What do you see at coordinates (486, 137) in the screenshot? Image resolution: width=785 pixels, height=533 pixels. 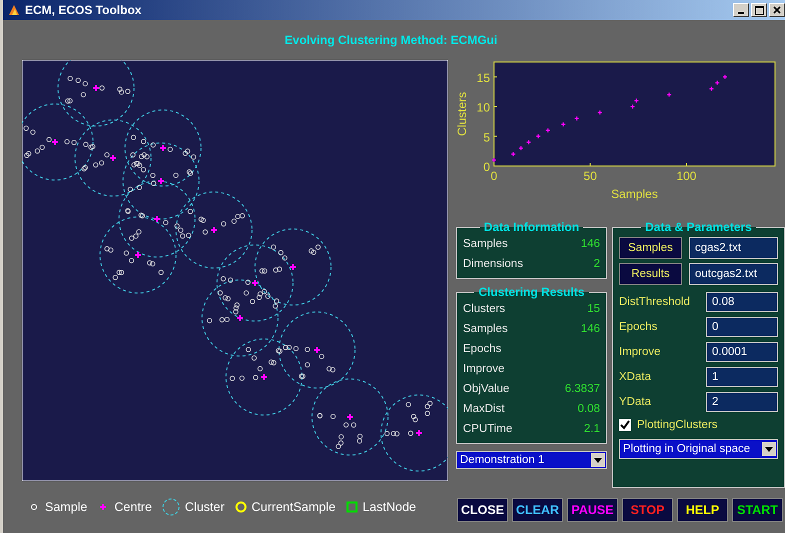 I see `tick-label: 5` at bounding box center [486, 137].